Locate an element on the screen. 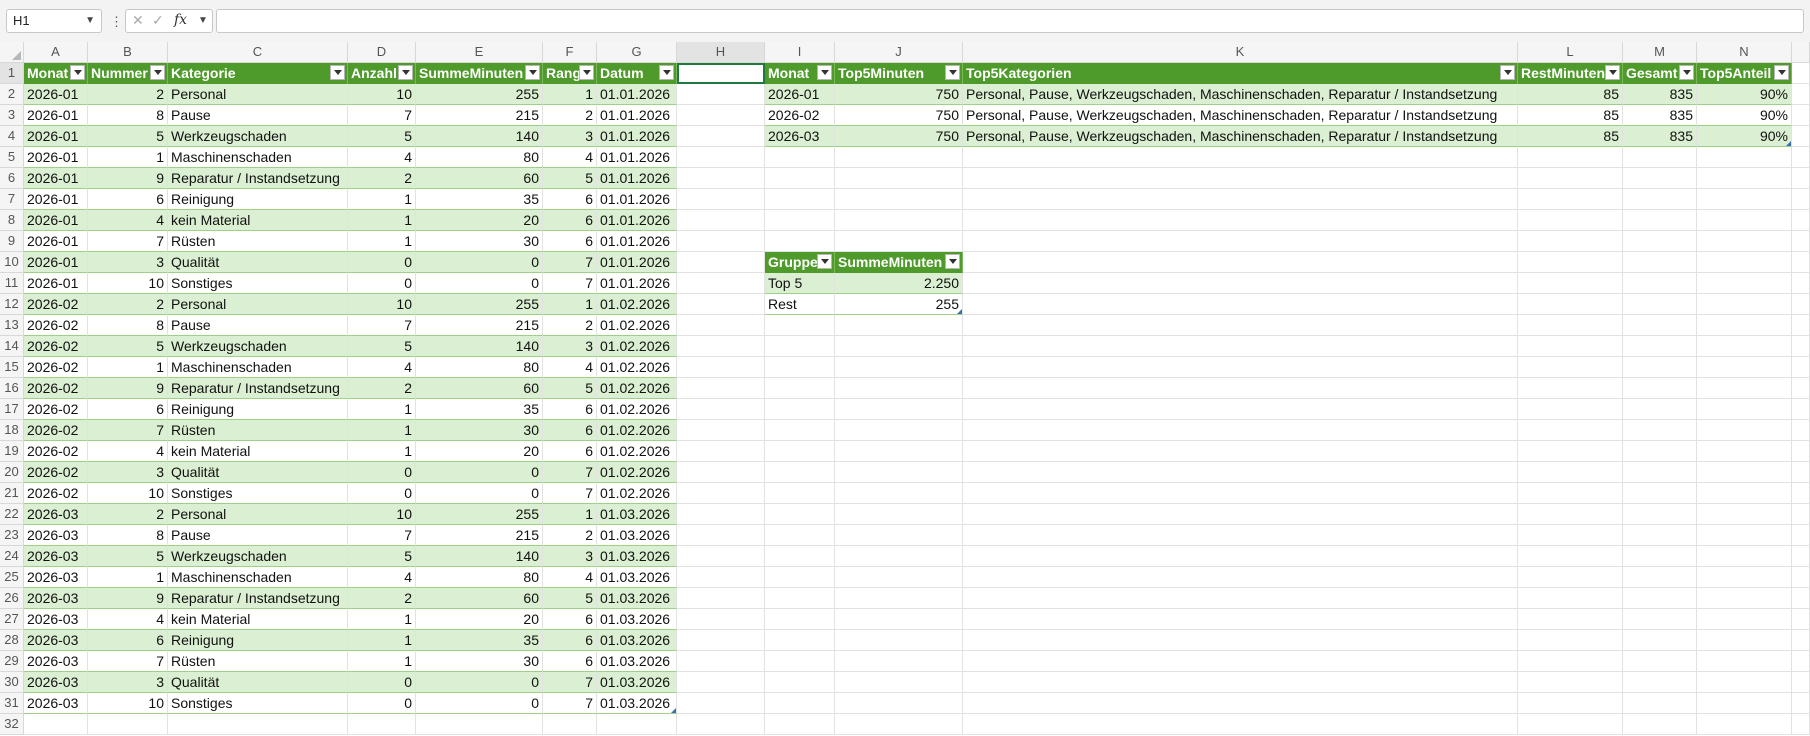 The height and width of the screenshot is (736, 1810). table2-cell: 750 is located at coordinates (899, 136).